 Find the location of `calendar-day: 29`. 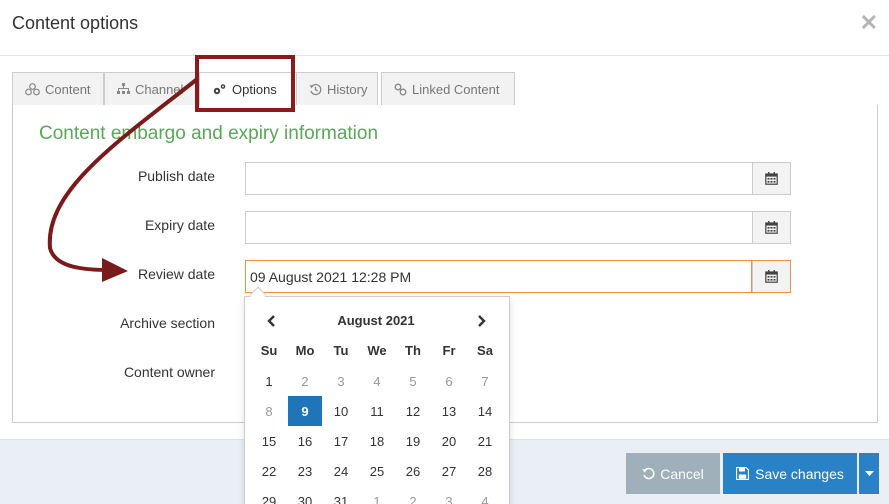

calendar-day: 29 is located at coordinates (269, 495).